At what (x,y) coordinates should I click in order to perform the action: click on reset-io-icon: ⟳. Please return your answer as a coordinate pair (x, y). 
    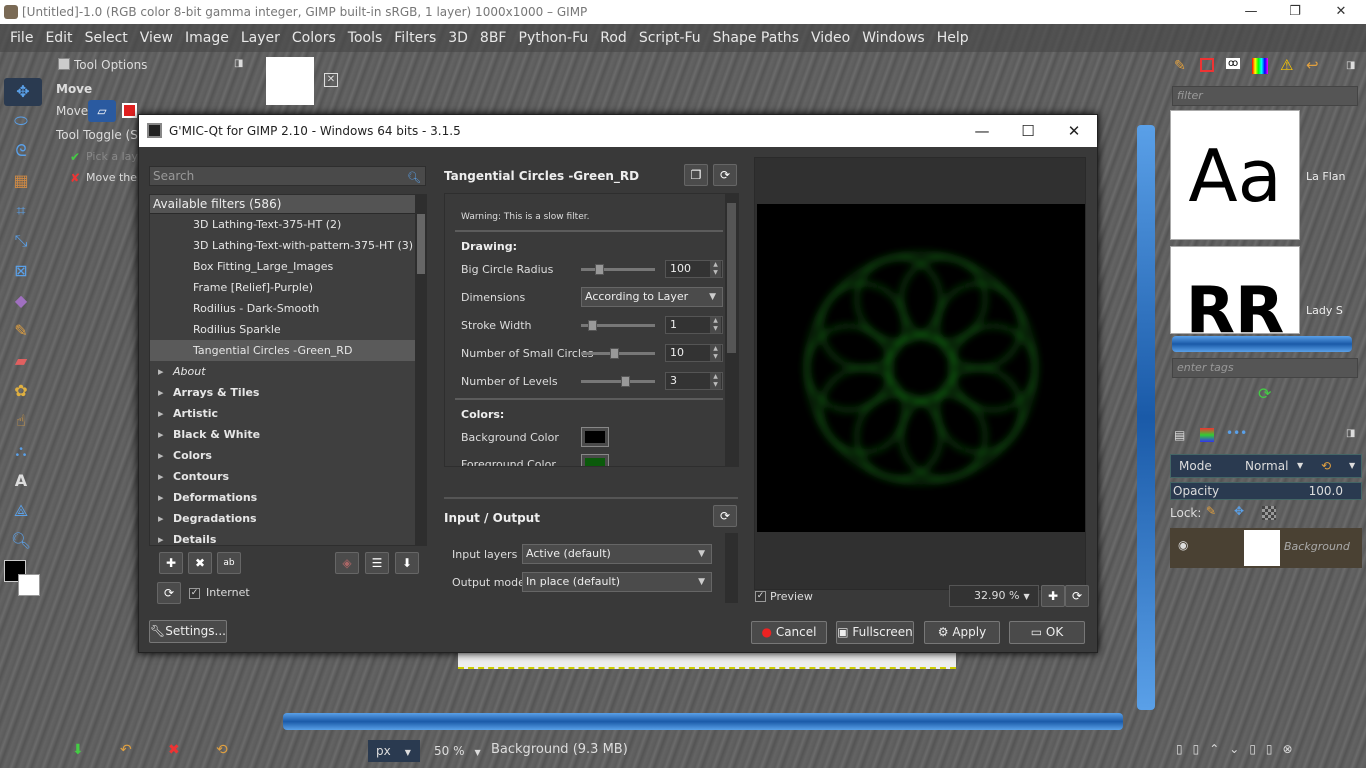
    Looking at the image, I should click on (725, 516).